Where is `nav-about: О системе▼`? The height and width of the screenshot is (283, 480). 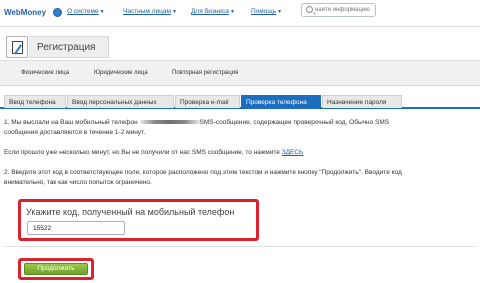 nav-about: О системе▼ is located at coordinates (86, 11).